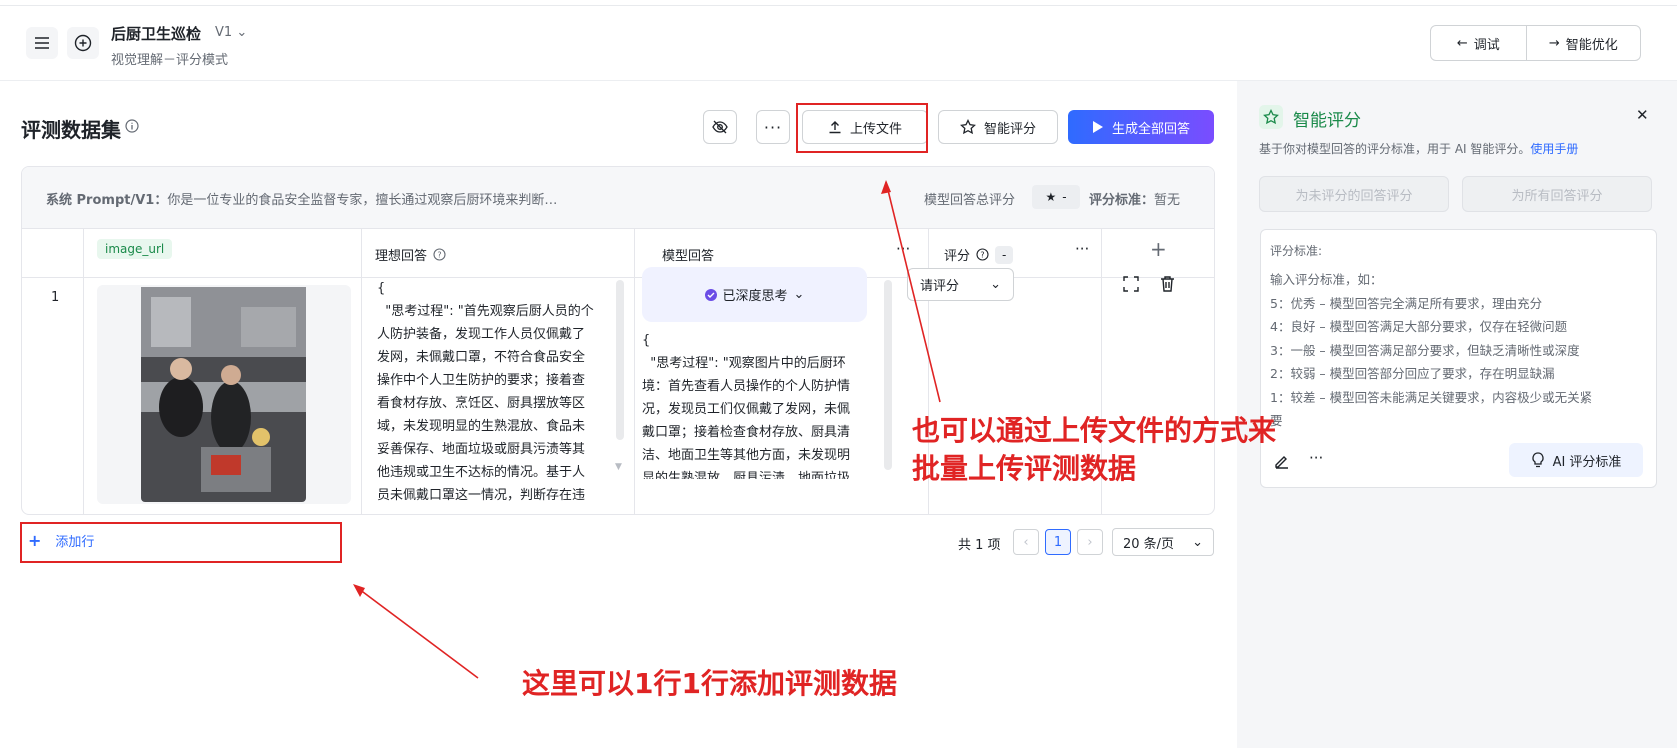 The height and width of the screenshot is (748, 1677). Describe the element at coordinates (913, 292) in the screenshot. I see `arrow-to-upload` at that location.